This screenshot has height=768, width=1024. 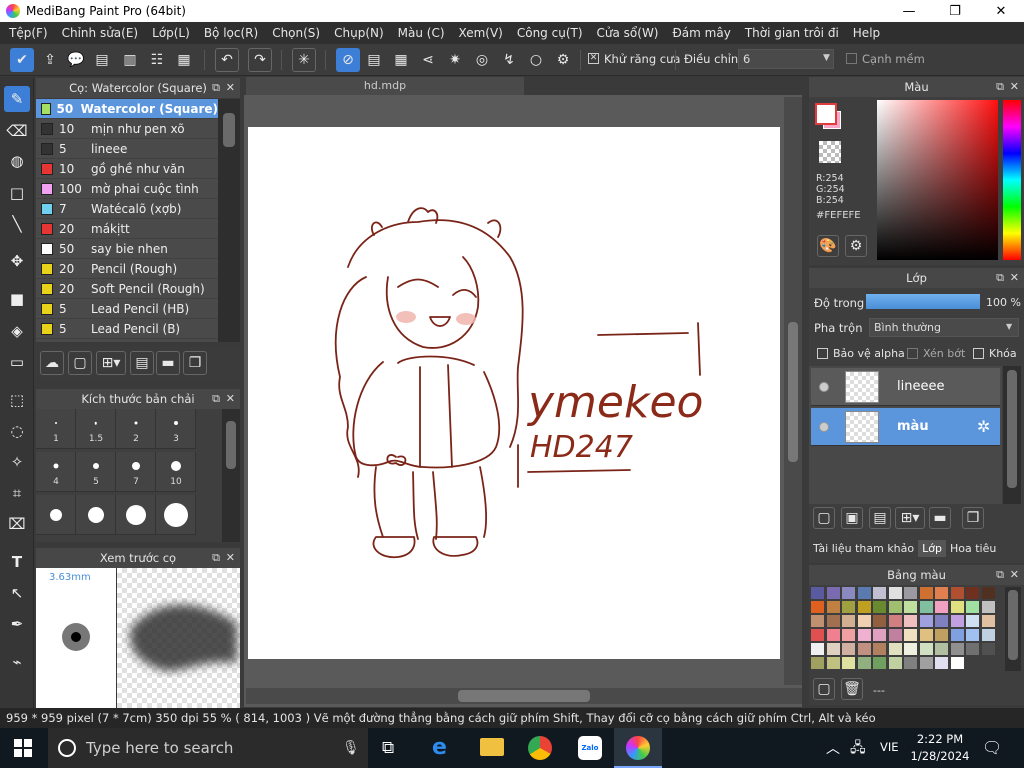 What do you see at coordinates (912, 353) in the screenshot?
I see `clipping-checkbox` at bounding box center [912, 353].